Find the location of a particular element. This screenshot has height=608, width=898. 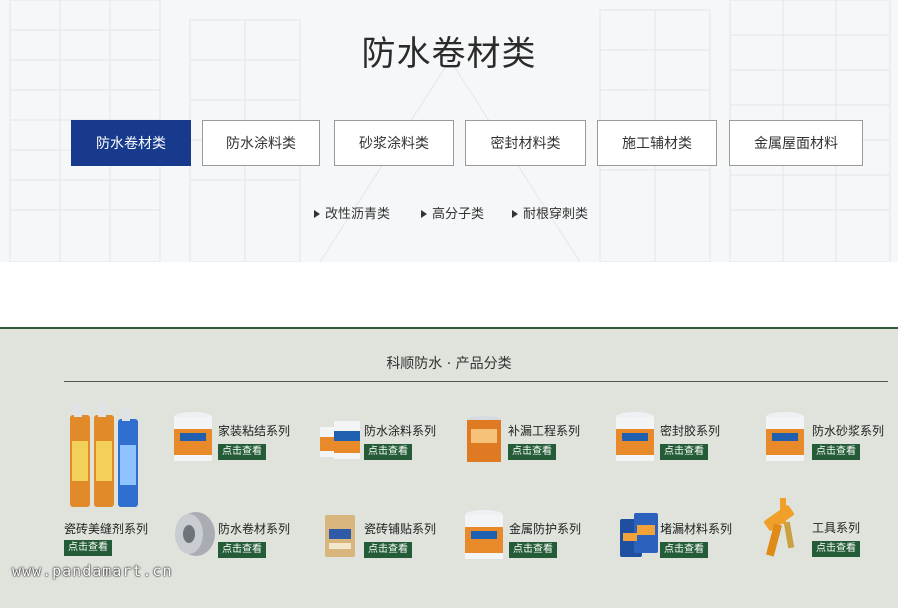

watermark: www.pandamart.cn is located at coordinates (92, 571).